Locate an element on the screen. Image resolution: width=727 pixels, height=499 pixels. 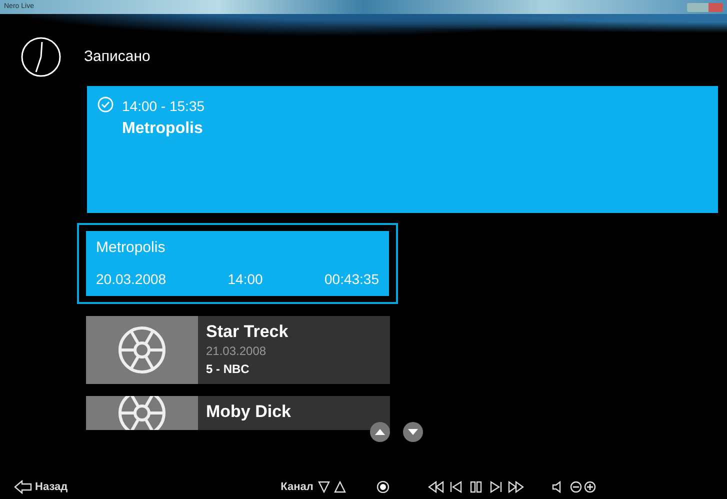
recording-title: Moby Dick is located at coordinates (249, 412).